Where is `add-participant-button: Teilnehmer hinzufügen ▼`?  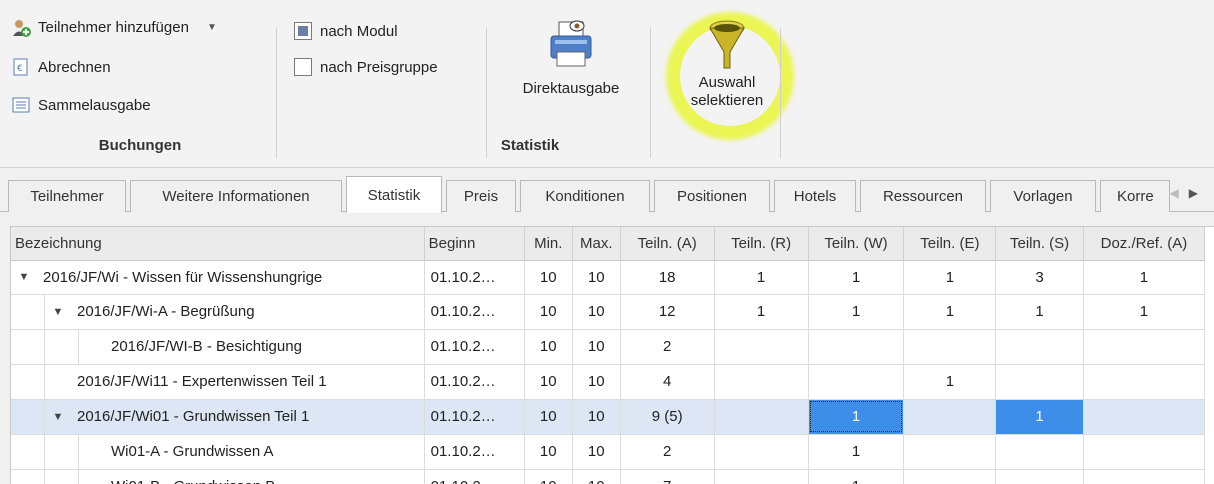 add-participant-button: Teilnehmer hinzufügen ▼ is located at coordinates (114, 27).